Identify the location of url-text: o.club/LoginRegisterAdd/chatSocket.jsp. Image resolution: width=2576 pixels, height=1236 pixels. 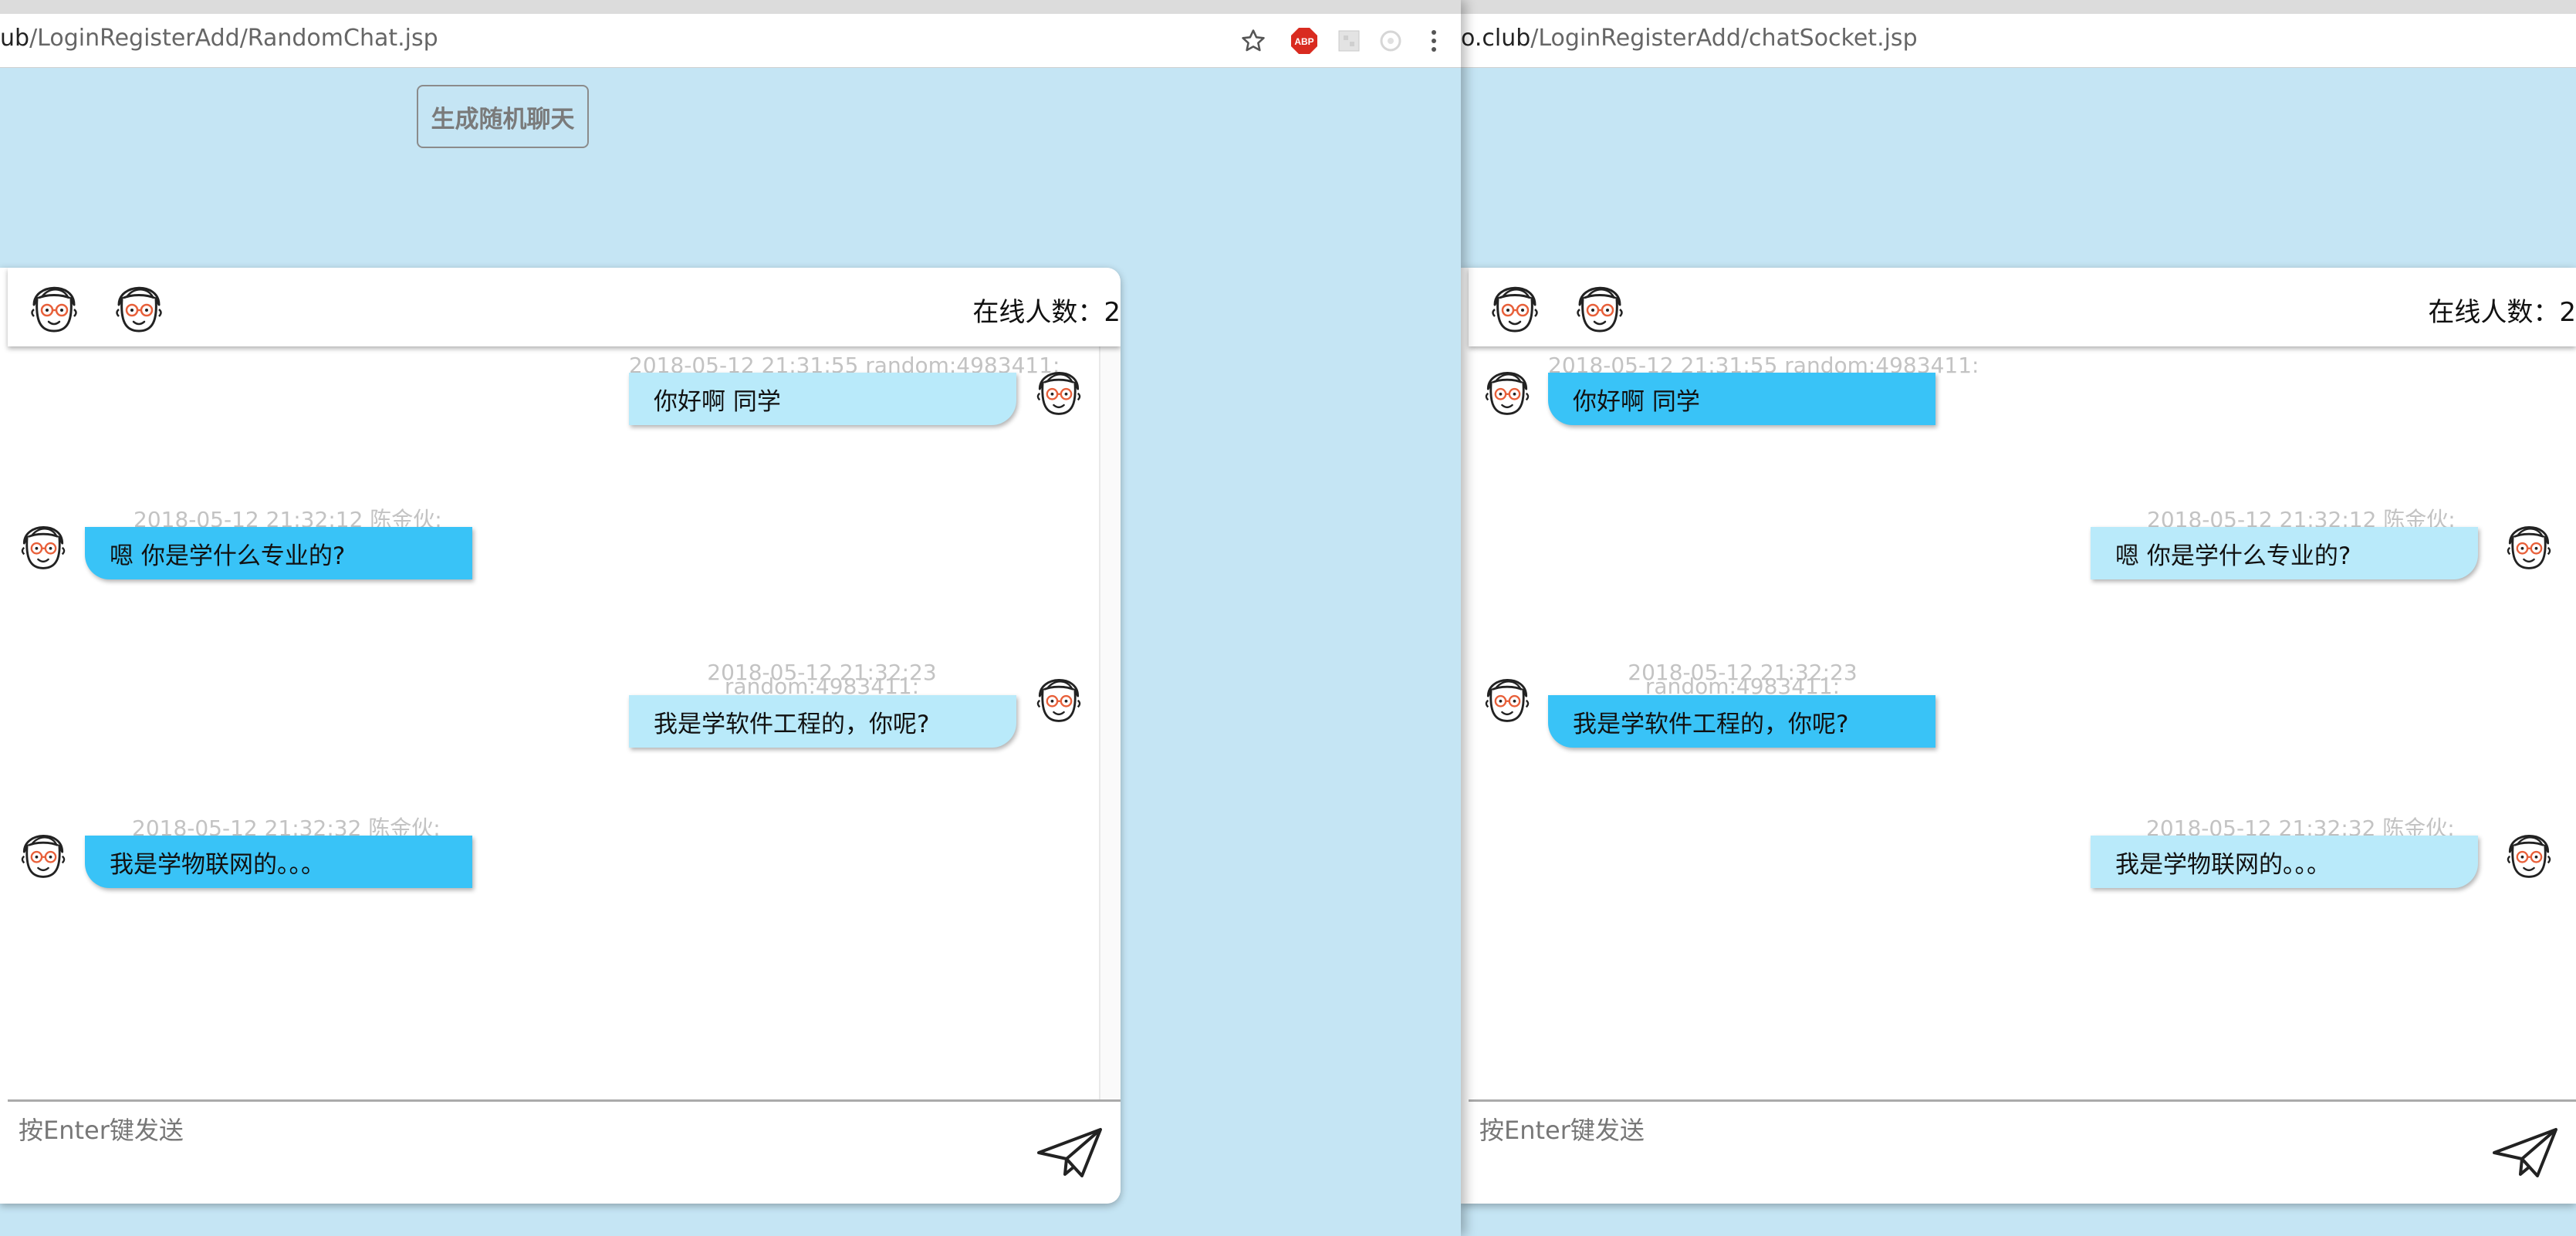
(1689, 38).